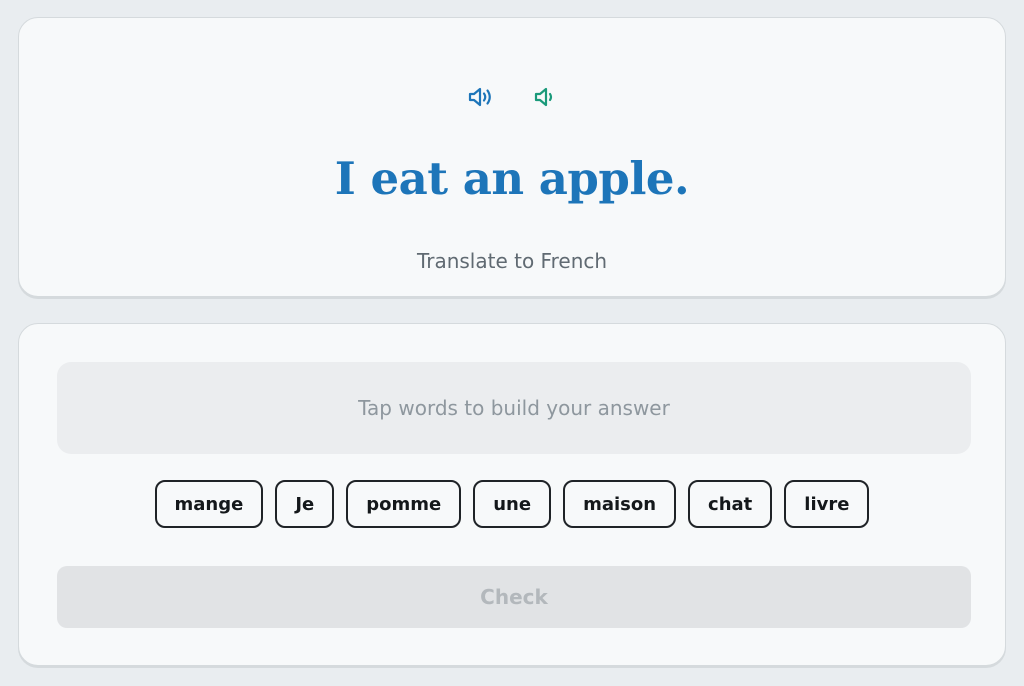  I want to click on answer-drop-zone: Tap words to build your answer, so click(514, 408).